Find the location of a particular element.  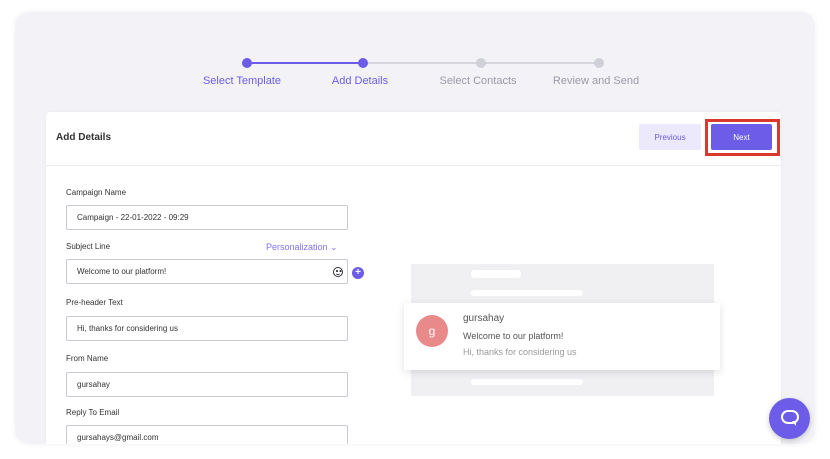

step-dot-review-send is located at coordinates (599, 63).